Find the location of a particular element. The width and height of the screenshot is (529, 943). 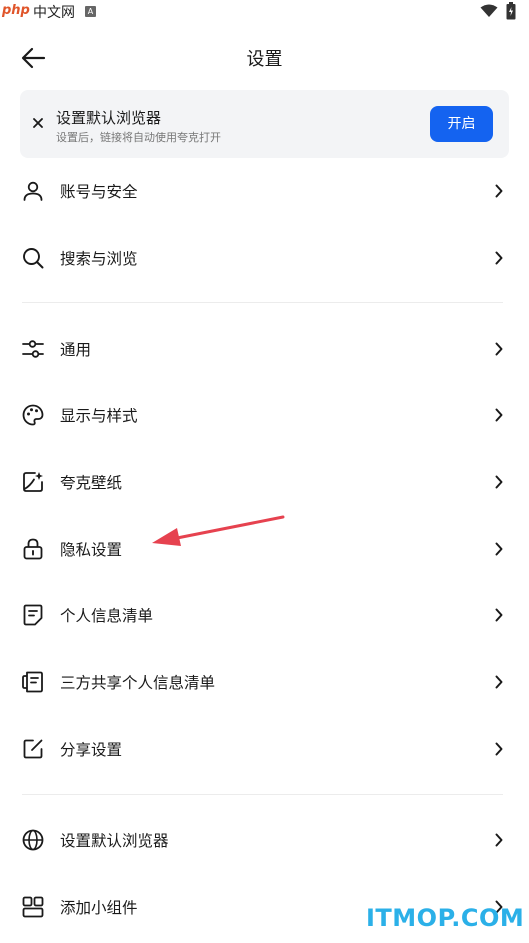

search-icon is located at coordinates (33, 258).